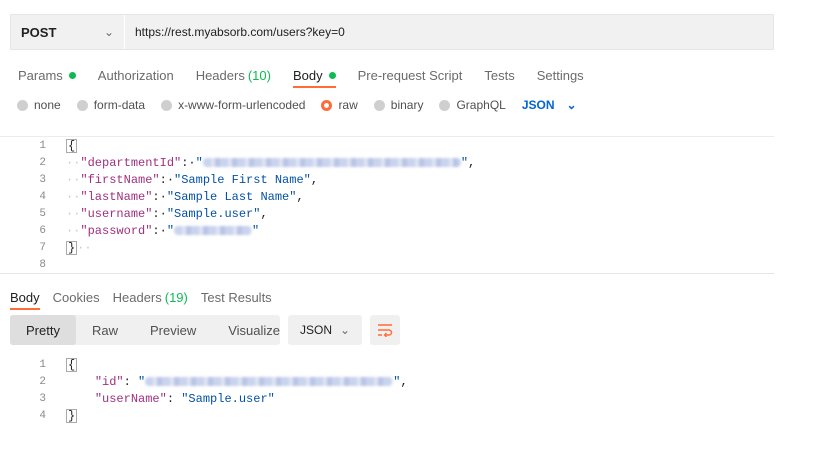 Image resolution: width=824 pixels, height=450 pixels. Describe the element at coordinates (231, 196) in the screenshot. I see `json-value: "Sample Last Name"` at that location.